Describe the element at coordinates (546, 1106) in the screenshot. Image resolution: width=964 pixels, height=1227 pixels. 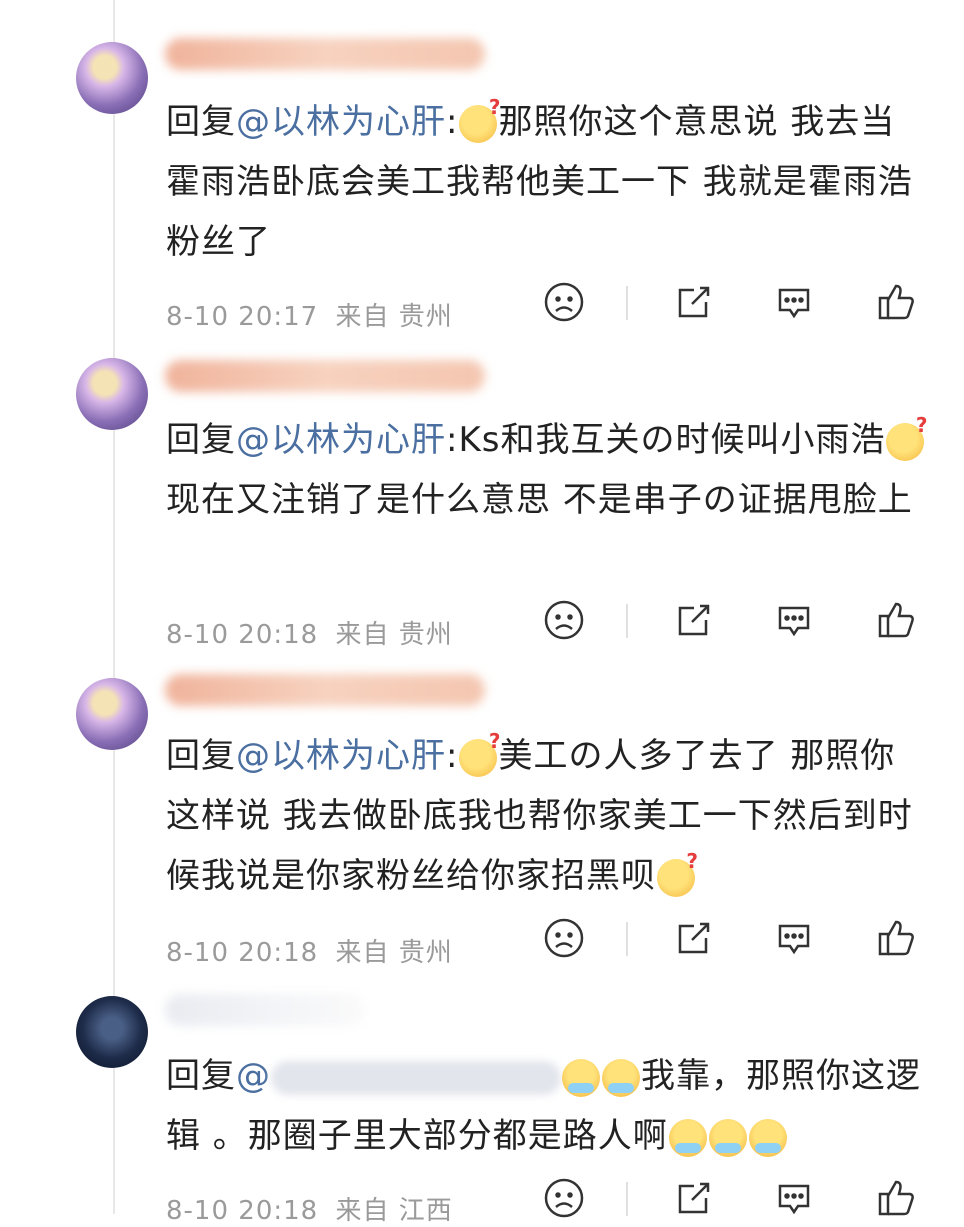
I see `reply-text: 回复@ 我靠，那照你这逻辑 。那圈子里大部分都是路人啊` at that location.